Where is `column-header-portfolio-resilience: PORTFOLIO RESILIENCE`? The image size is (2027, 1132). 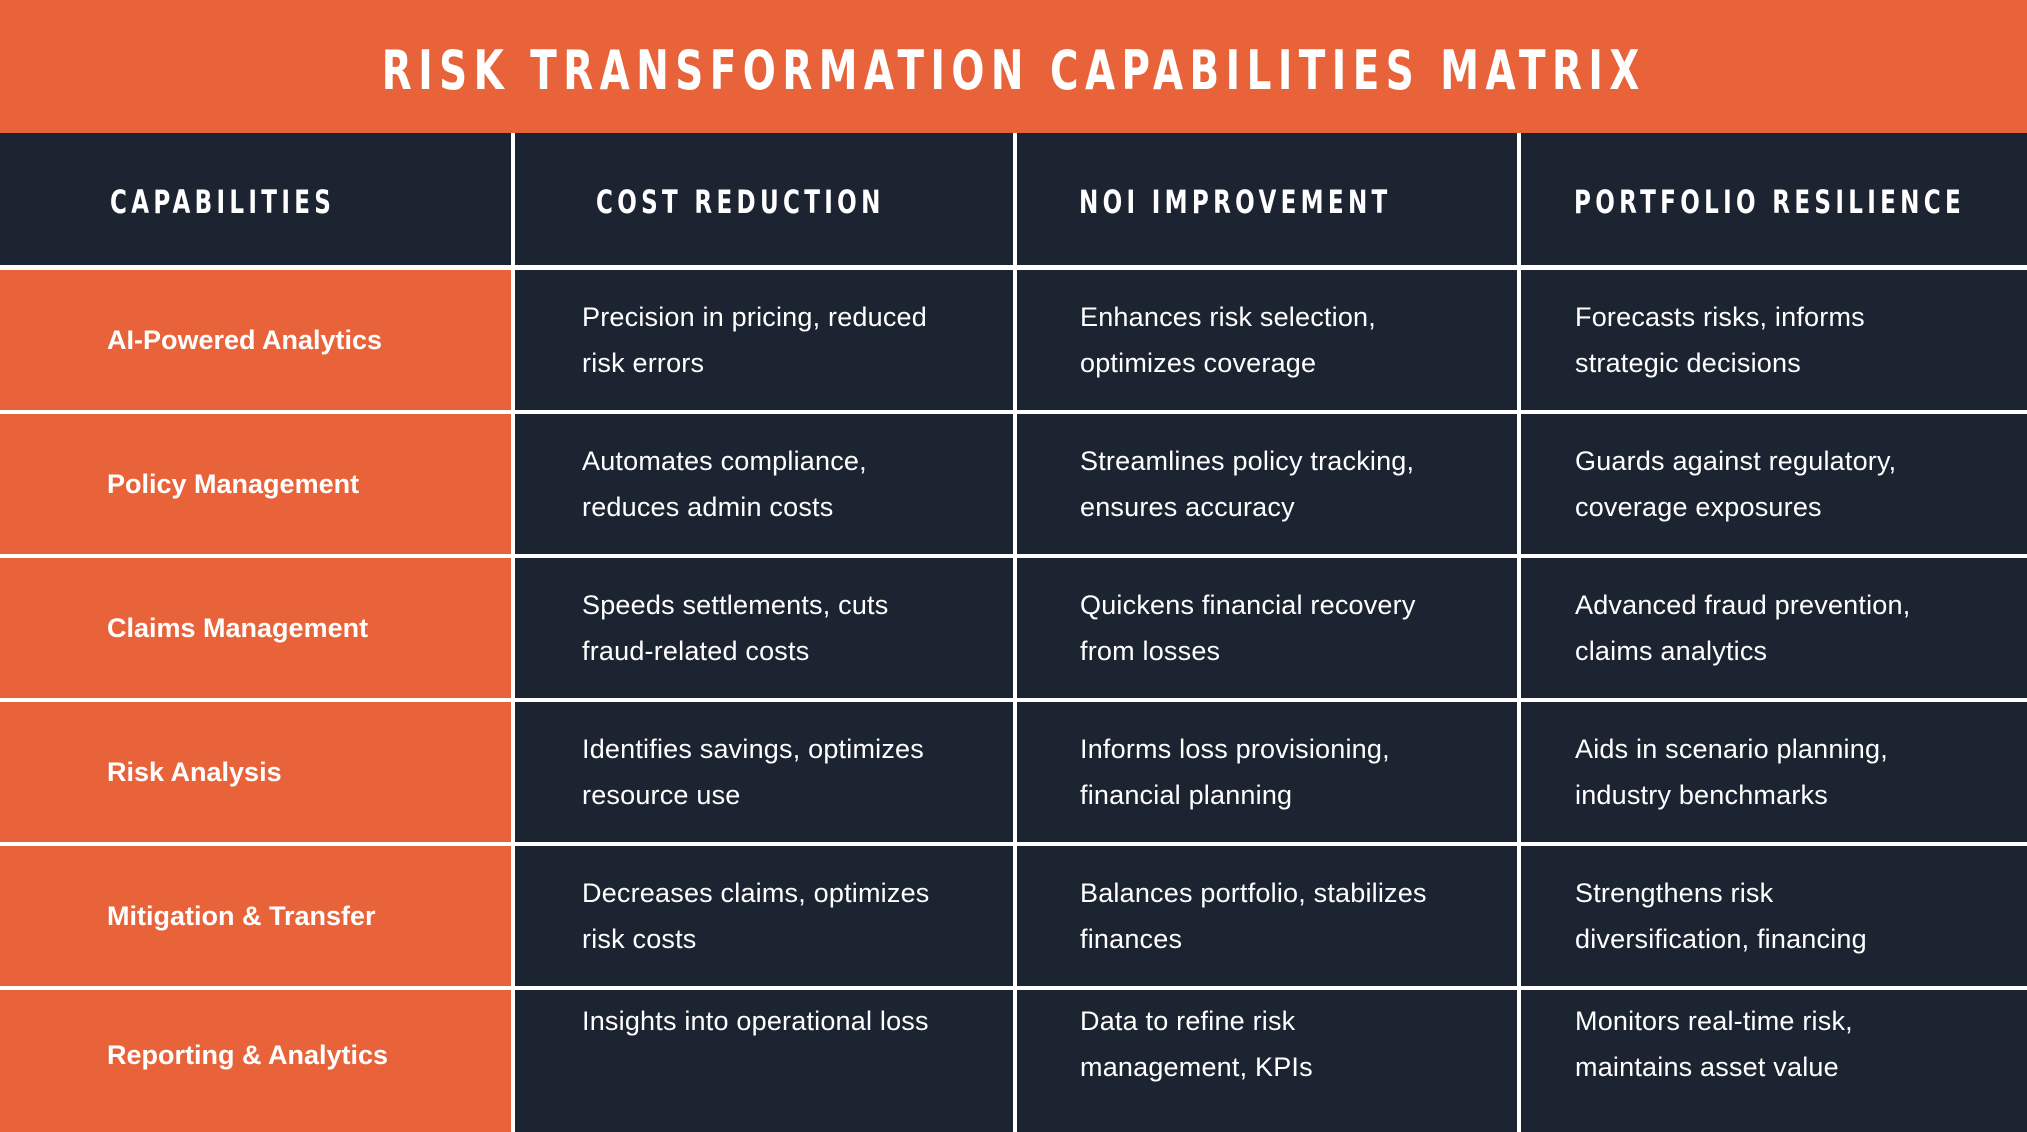 column-header-portfolio-resilience: PORTFOLIO RESILIENCE is located at coordinates (1774, 199).